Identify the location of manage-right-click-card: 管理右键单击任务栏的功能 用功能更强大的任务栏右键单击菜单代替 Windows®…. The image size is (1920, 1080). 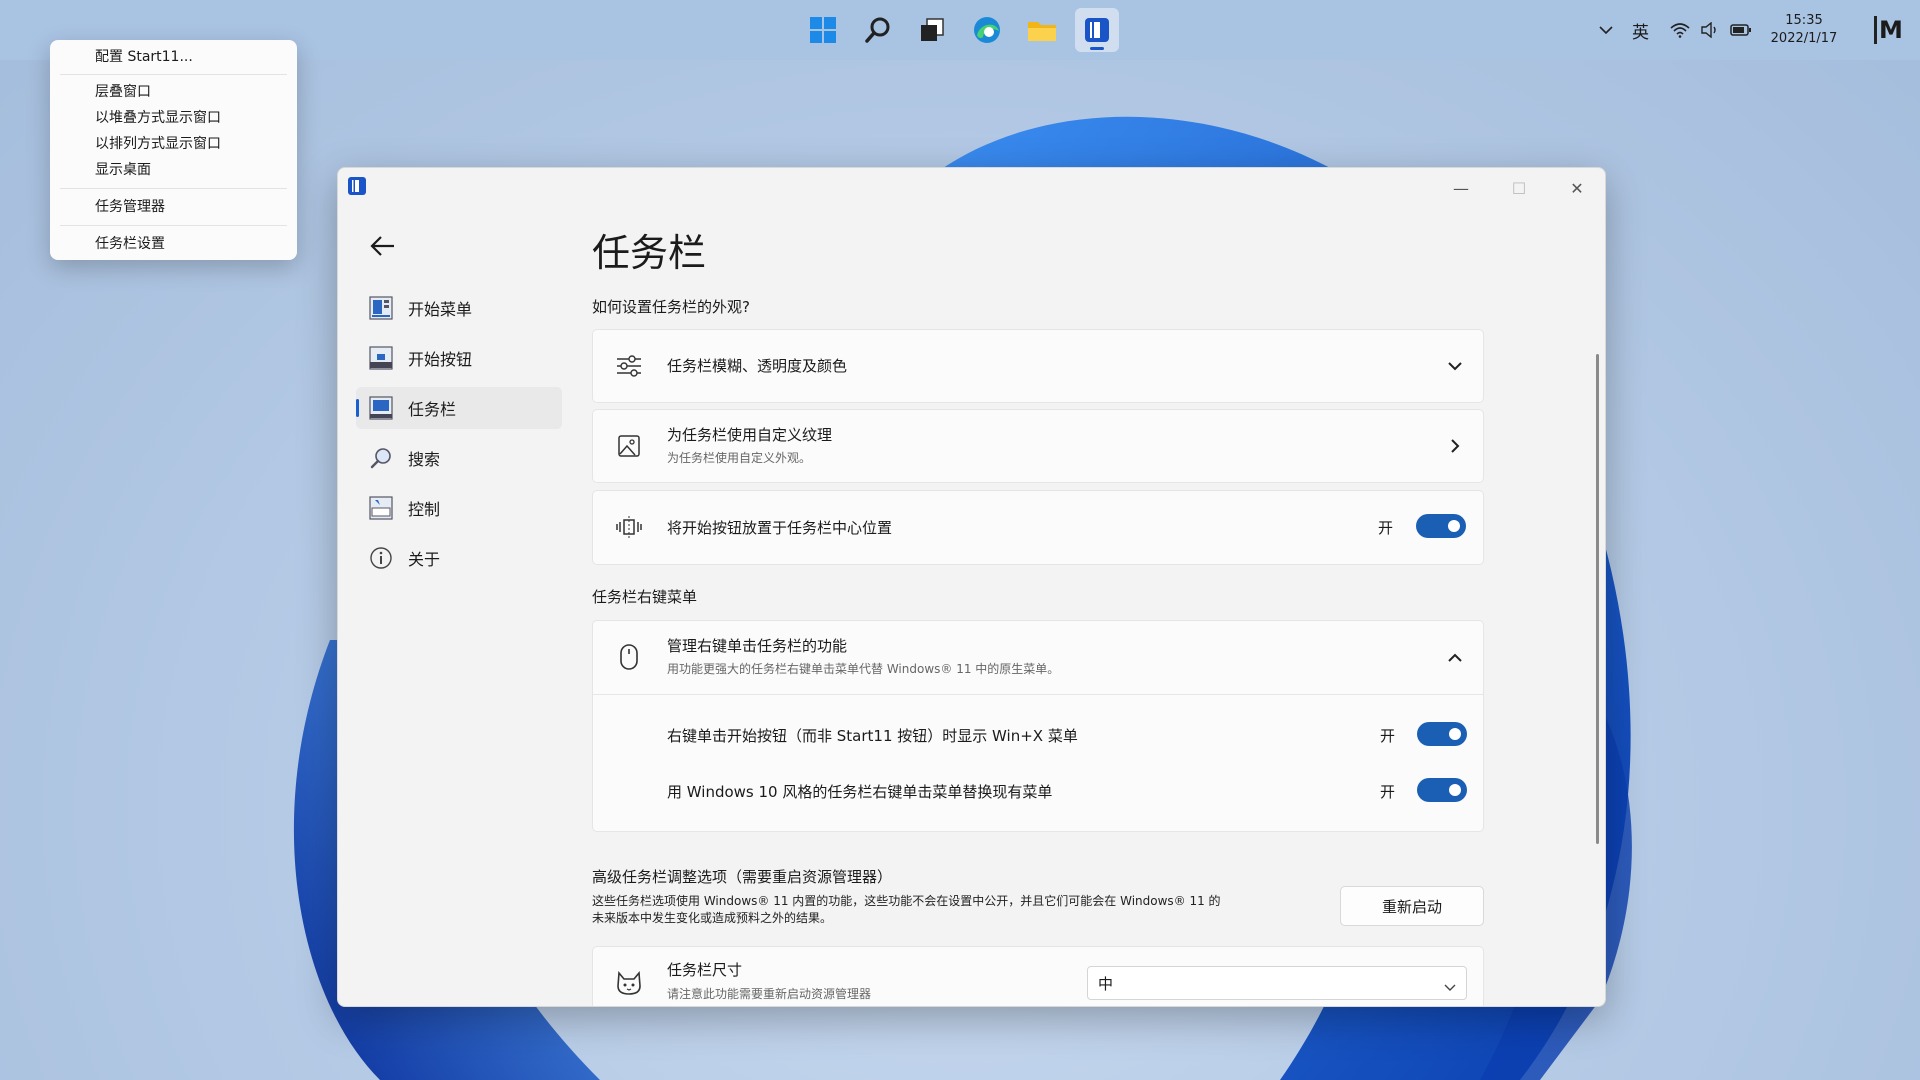
(1038, 726).